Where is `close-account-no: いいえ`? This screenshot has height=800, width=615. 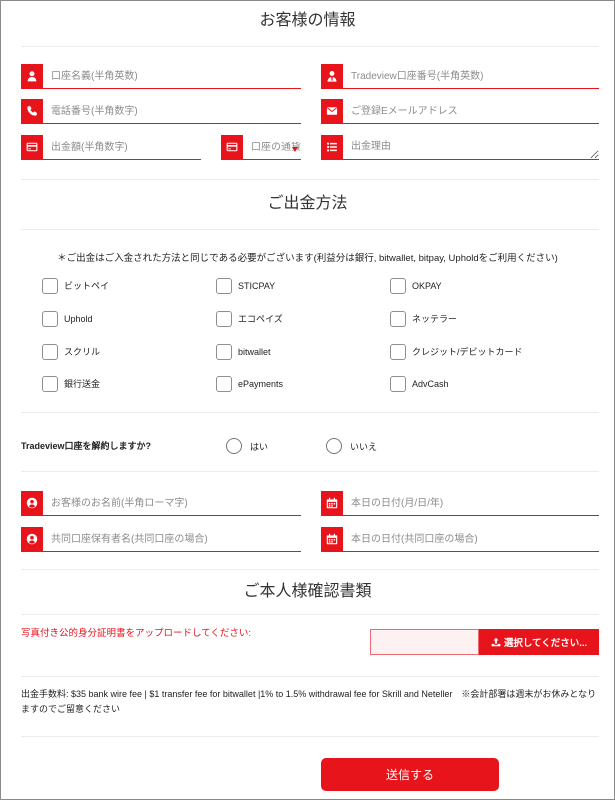
close-account-no: いいえ is located at coordinates (351, 446).